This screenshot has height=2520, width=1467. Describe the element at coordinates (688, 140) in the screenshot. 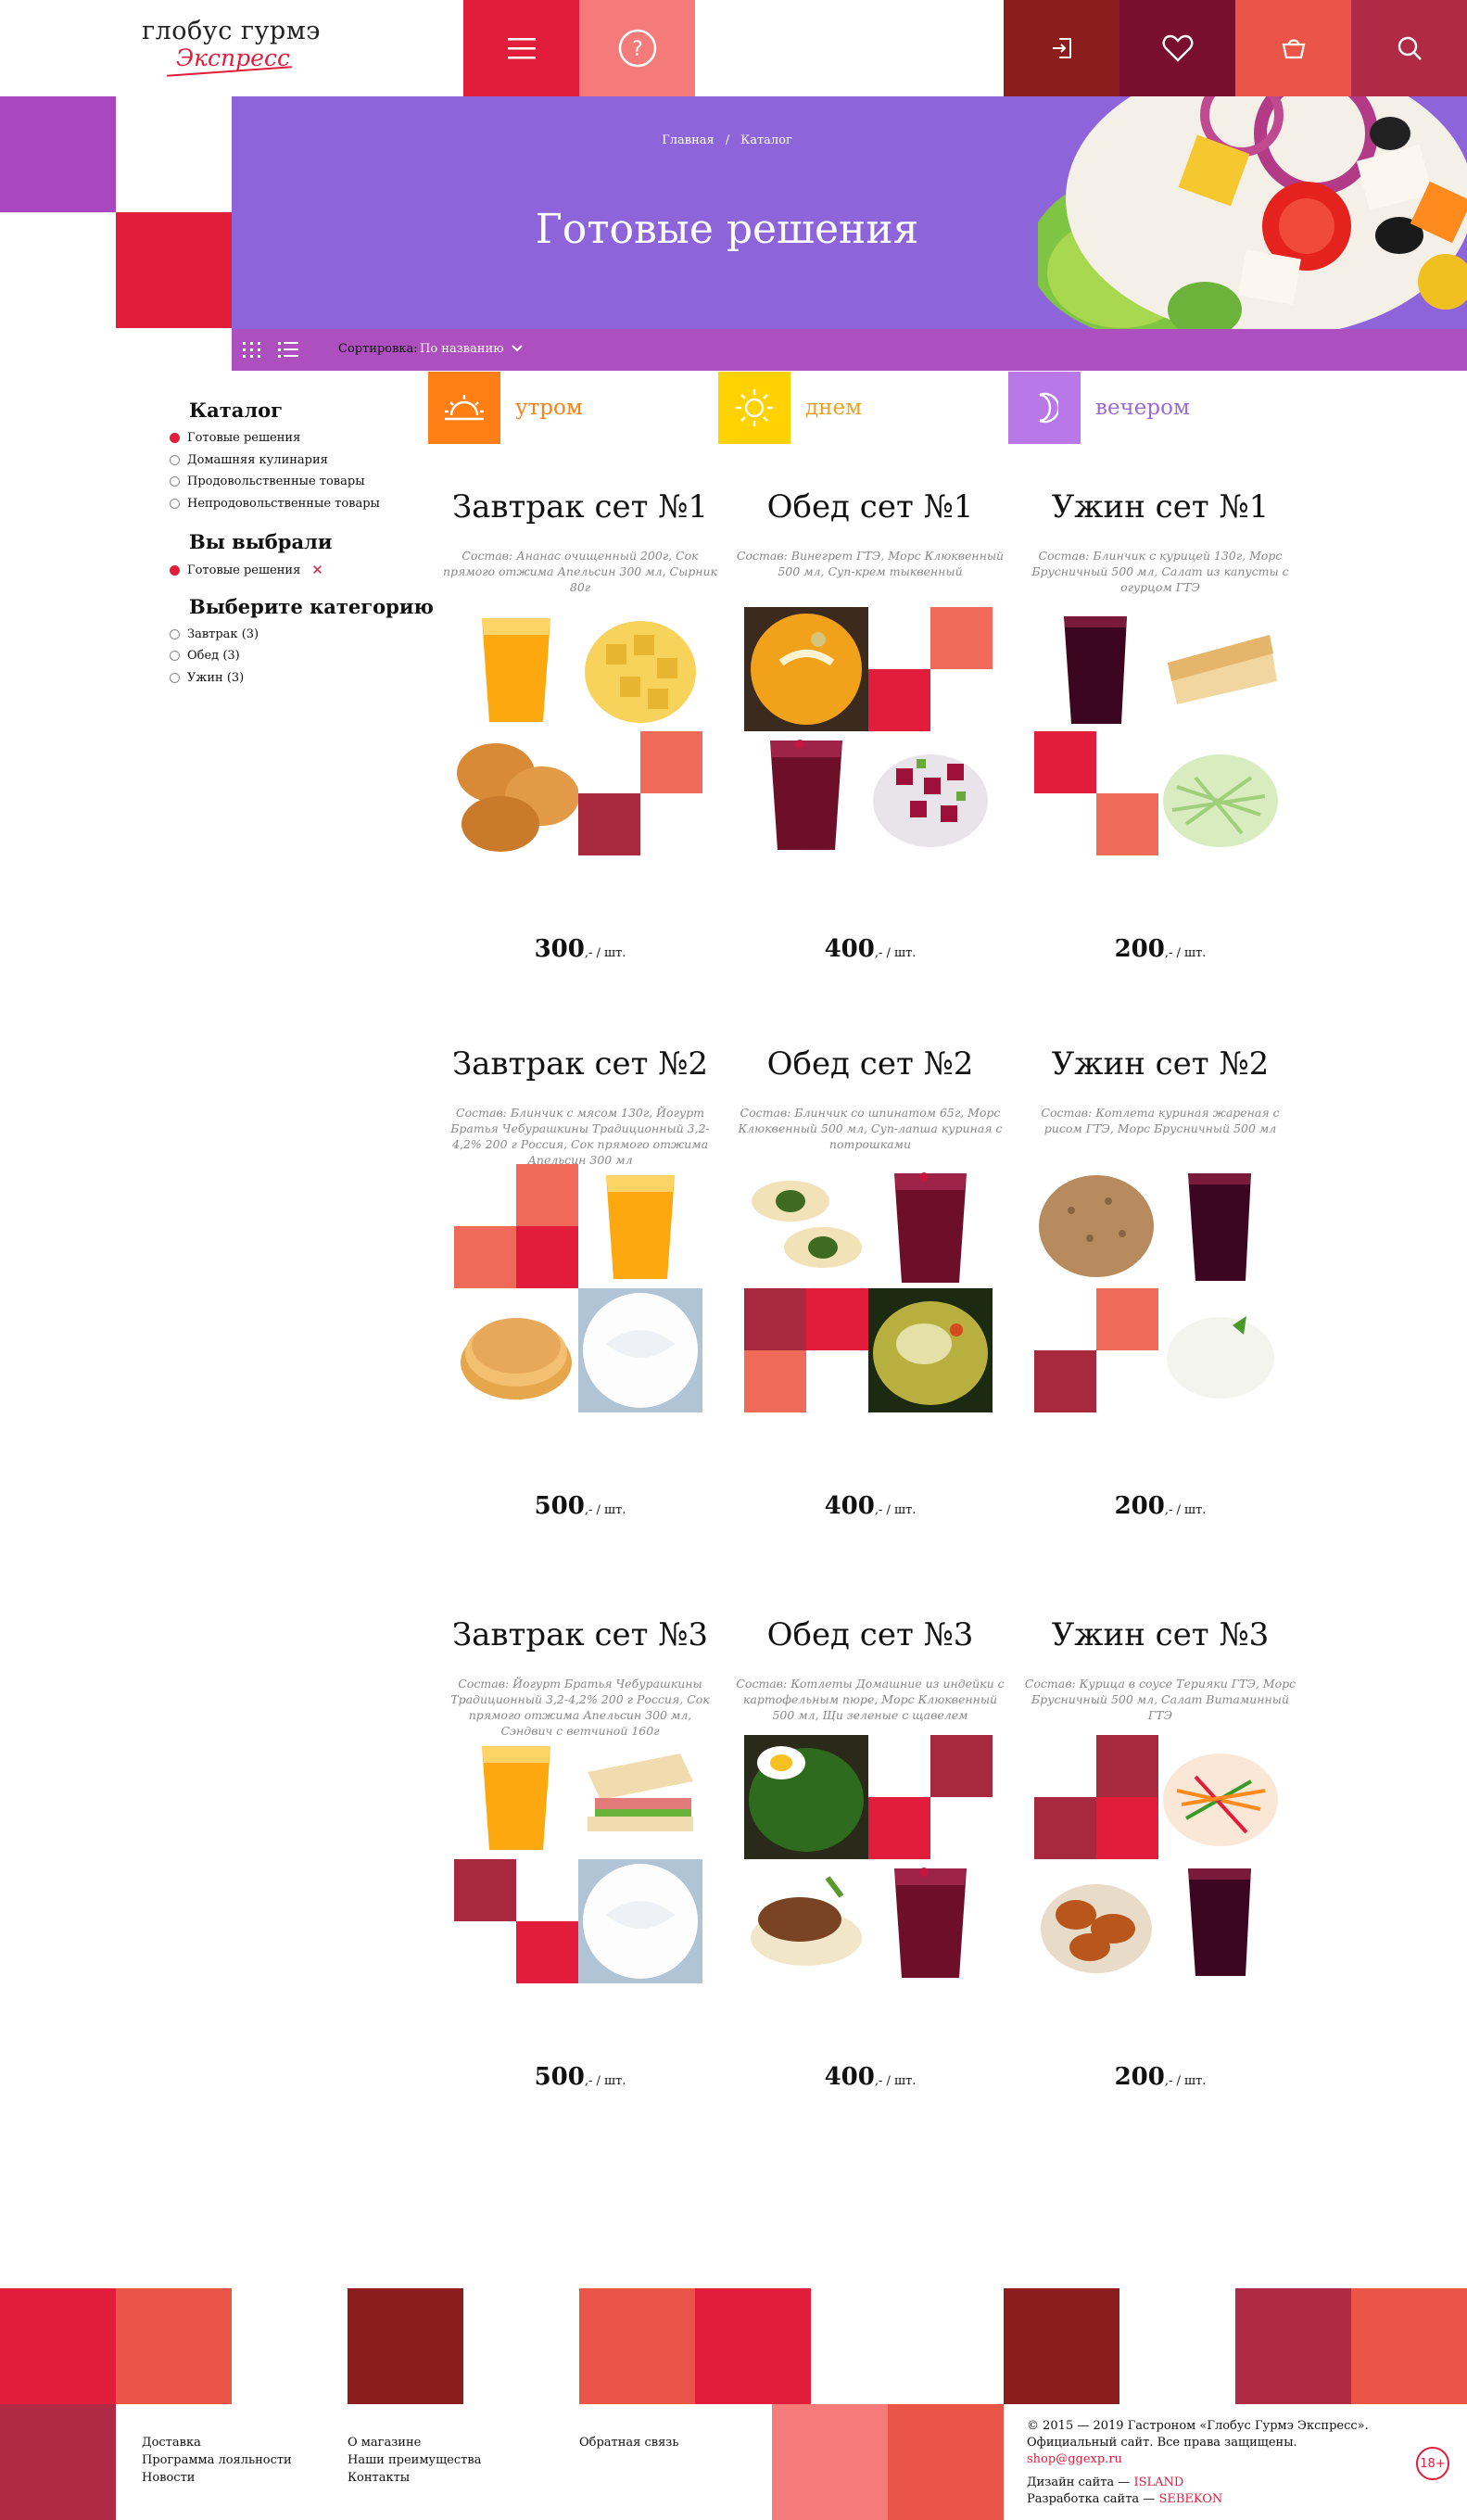

I see `breadcrumb-home: Главная` at that location.